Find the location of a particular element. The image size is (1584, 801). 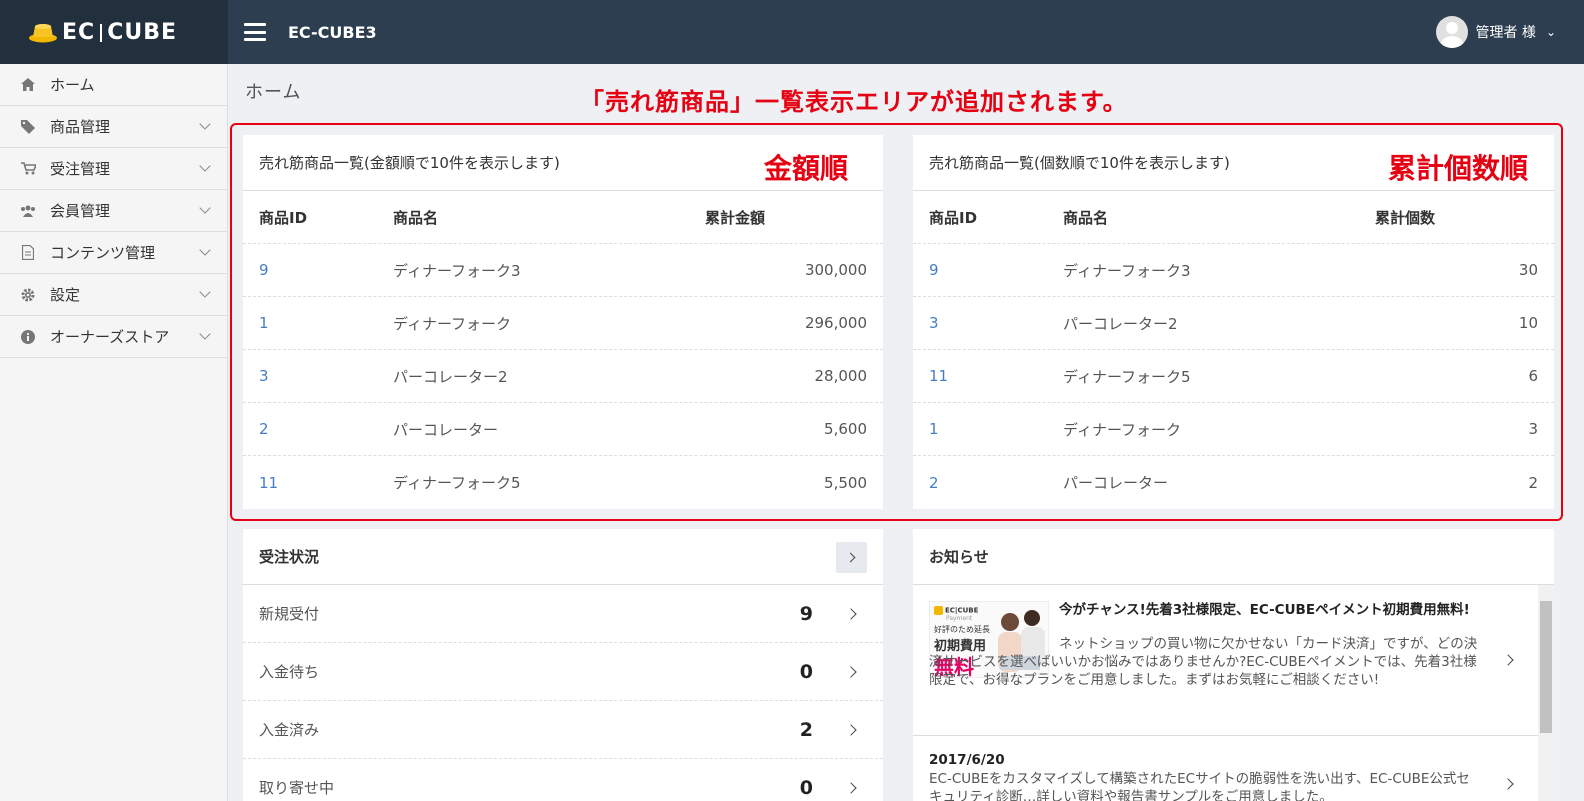

sidebar-item-orders: 受注管理 is located at coordinates (113, 169).